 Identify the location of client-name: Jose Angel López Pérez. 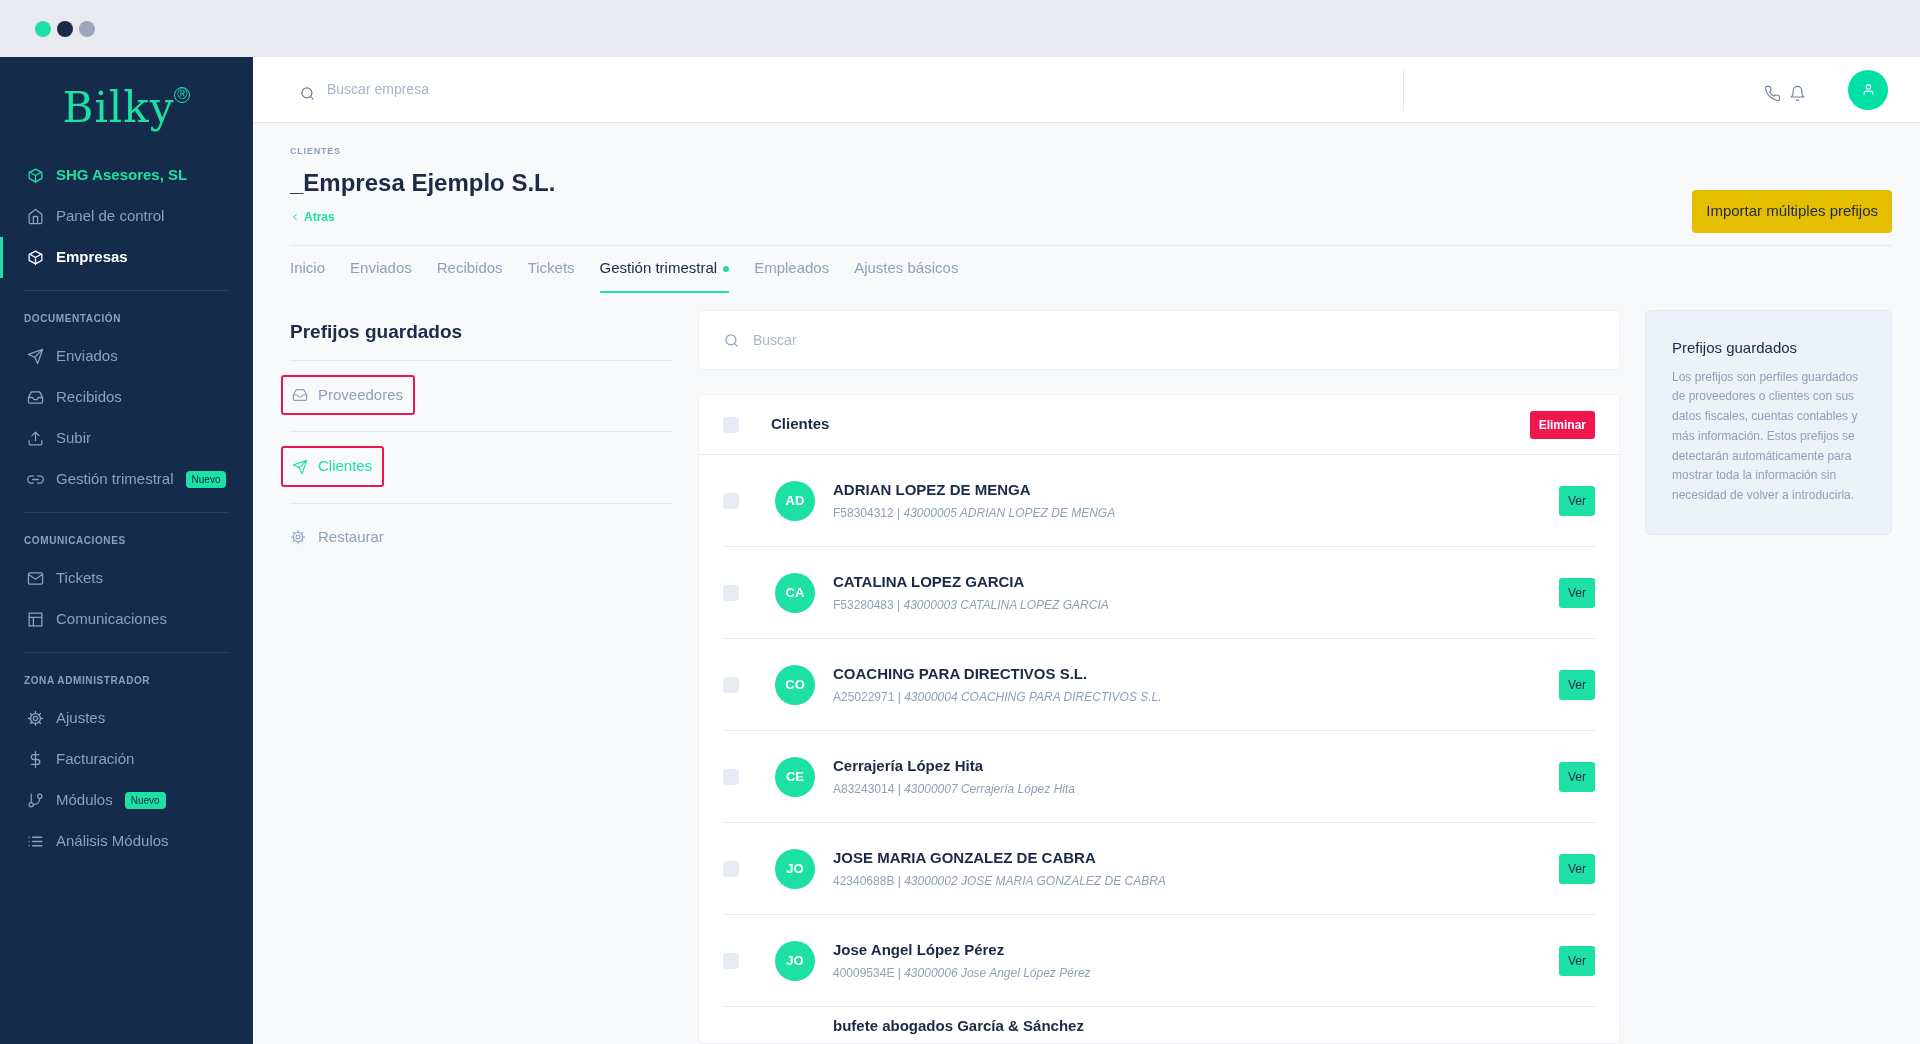
(919, 949).